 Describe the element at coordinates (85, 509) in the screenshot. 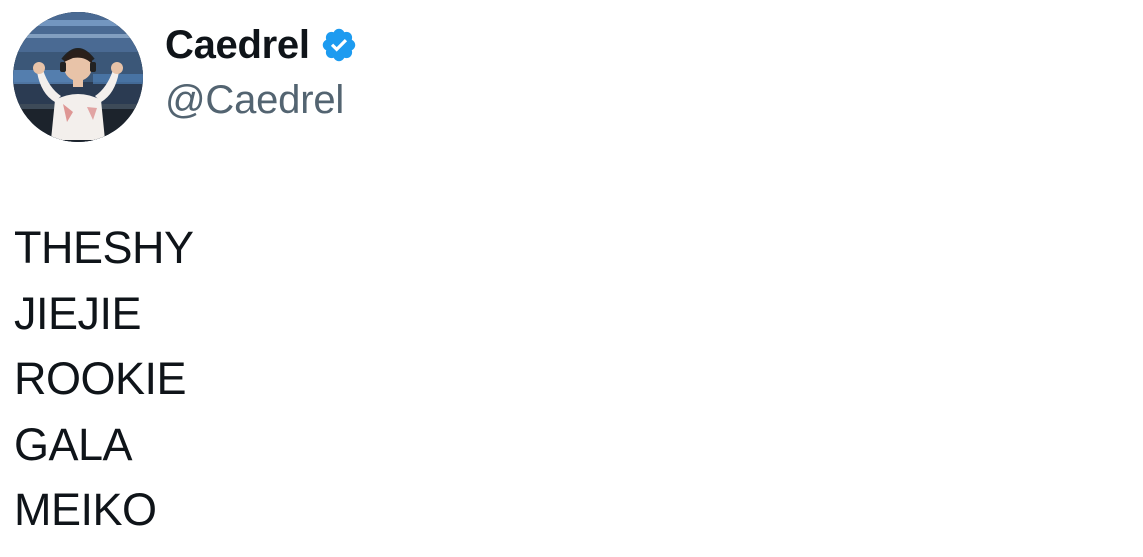

I see `tweet-line: MEIKO` at that location.